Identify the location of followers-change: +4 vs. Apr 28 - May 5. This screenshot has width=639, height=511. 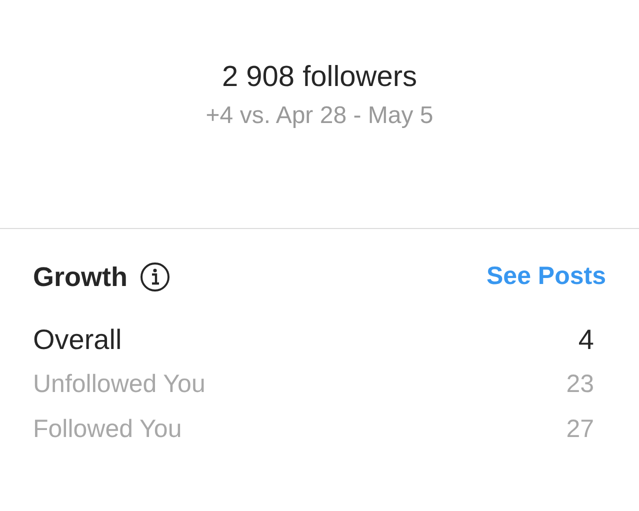
(320, 116).